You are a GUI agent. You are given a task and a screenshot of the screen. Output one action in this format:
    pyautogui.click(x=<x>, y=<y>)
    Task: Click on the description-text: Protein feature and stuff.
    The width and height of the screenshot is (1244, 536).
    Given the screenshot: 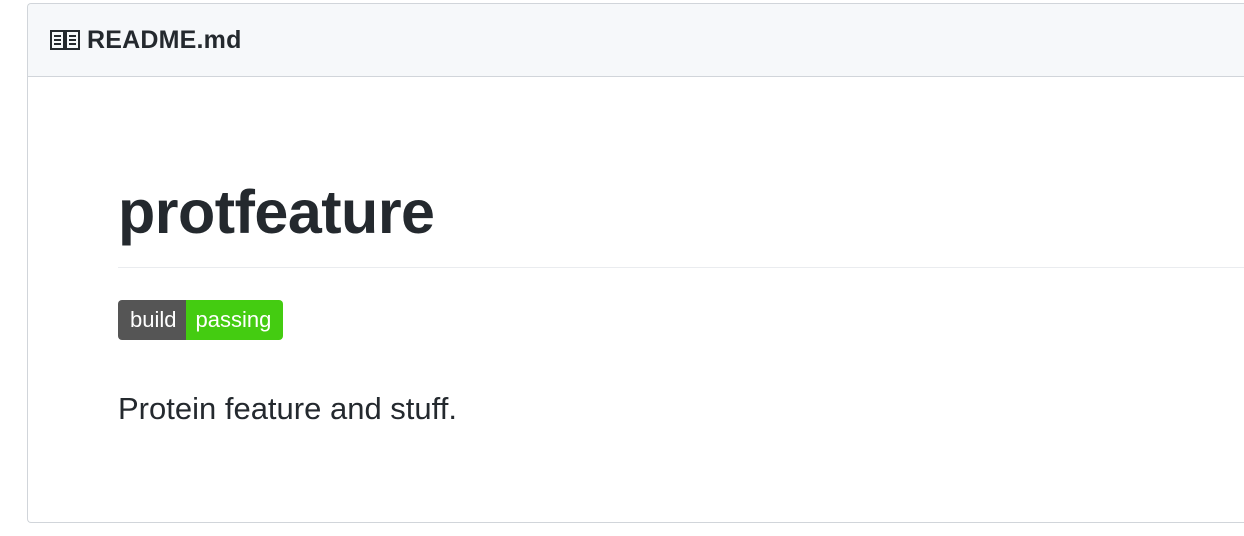 What is the action you would take?
    pyautogui.click(x=287, y=408)
    